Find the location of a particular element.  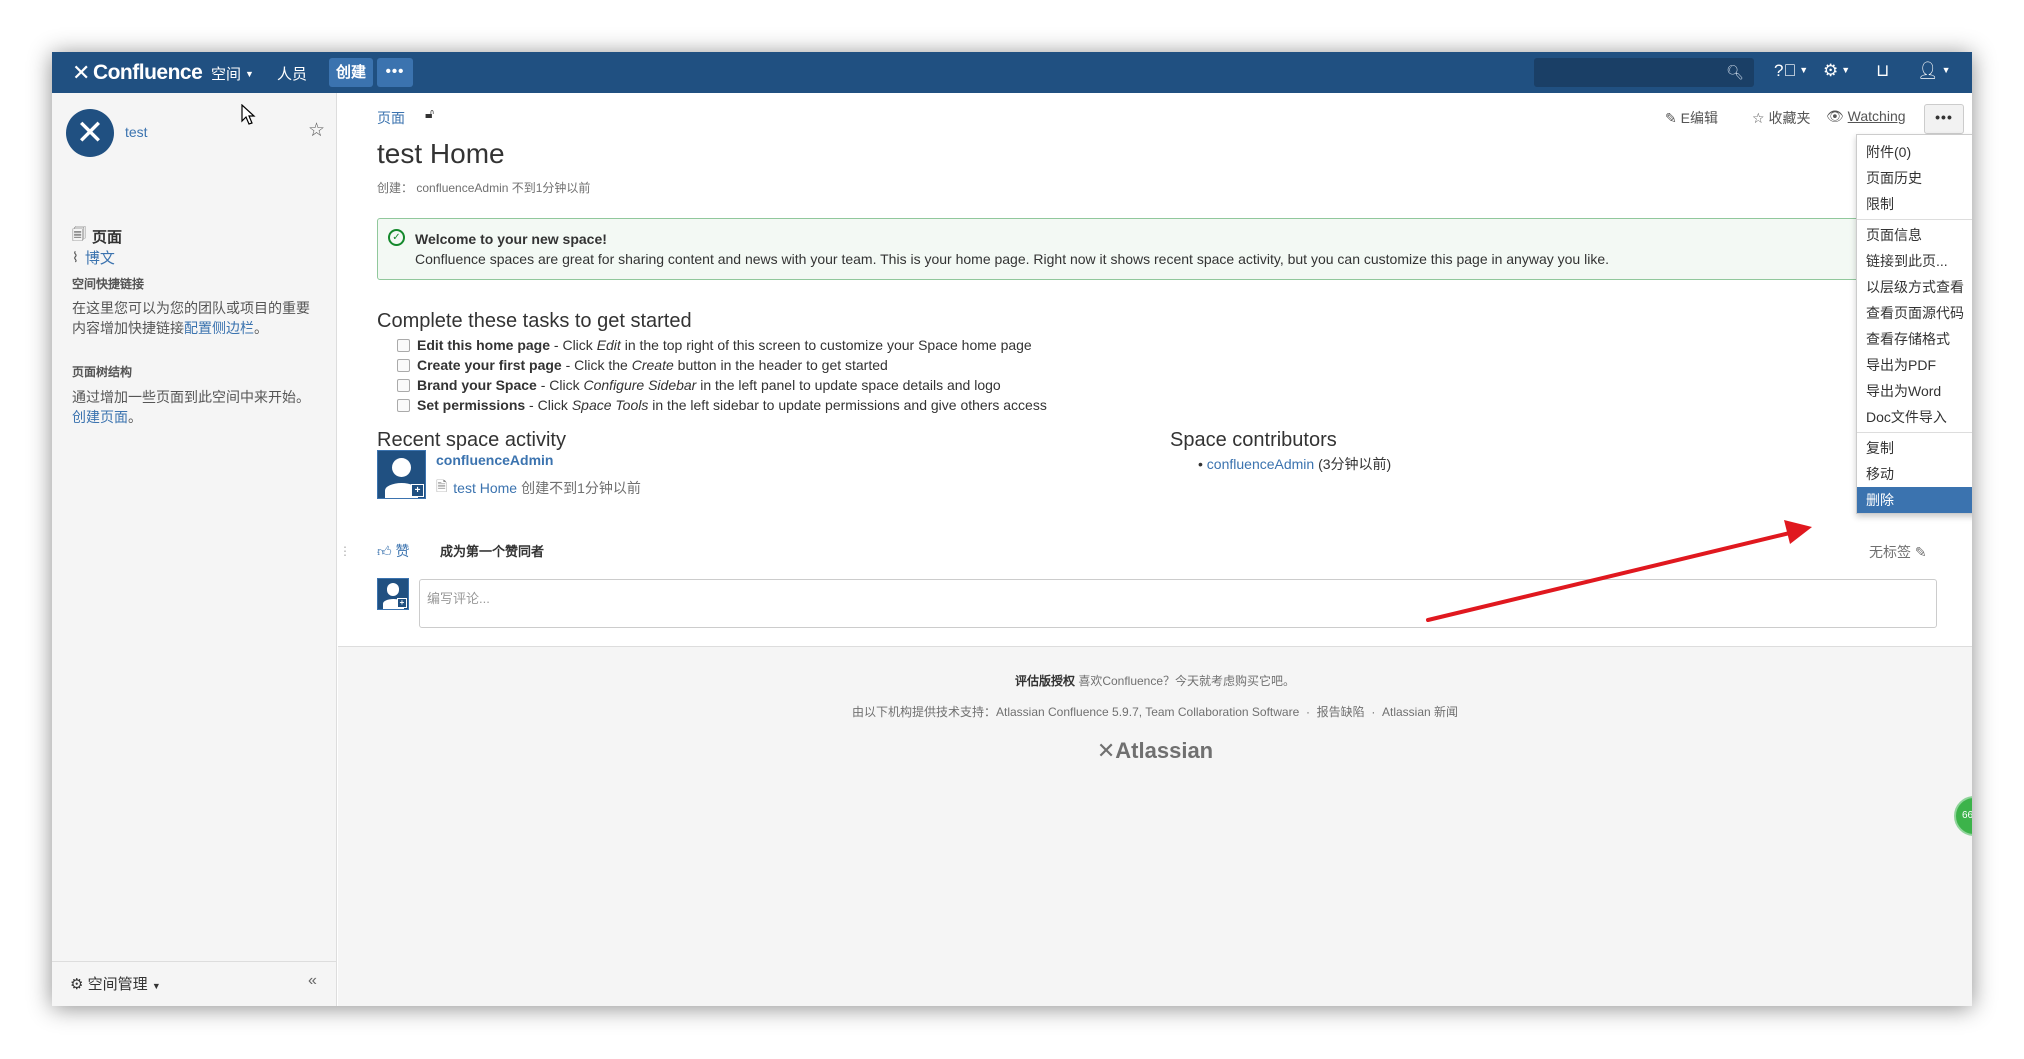

watch-button: 👁︎ Watching is located at coordinates (1866, 116).